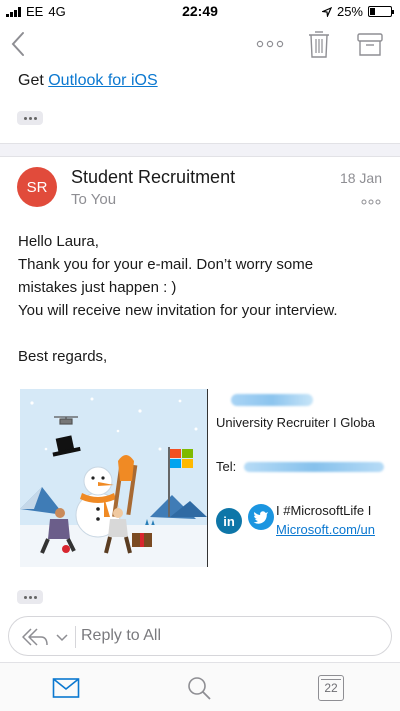  What do you see at coordinates (261, 517) in the screenshot?
I see `twitter-icon` at bounding box center [261, 517].